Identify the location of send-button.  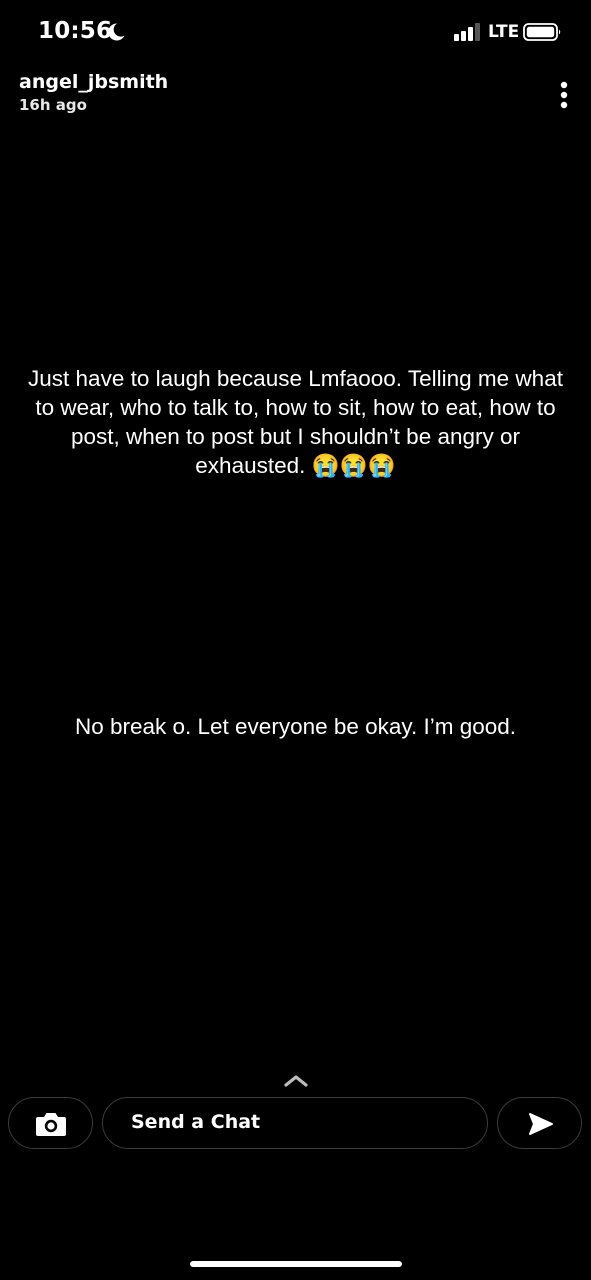
(539, 1123).